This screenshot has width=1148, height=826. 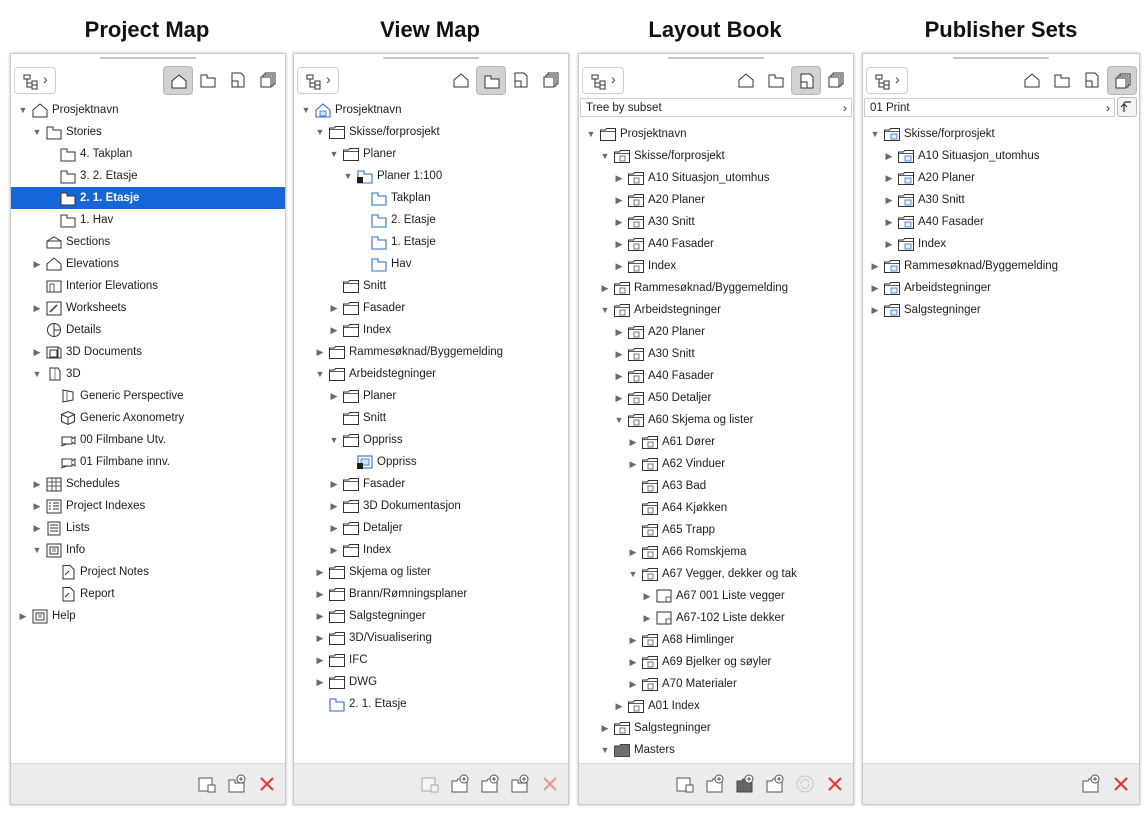 What do you see at coordinates (431, 396) in the screenshot?
I see `tree-item: ▶ Planer` at bounding box center [431, 396].